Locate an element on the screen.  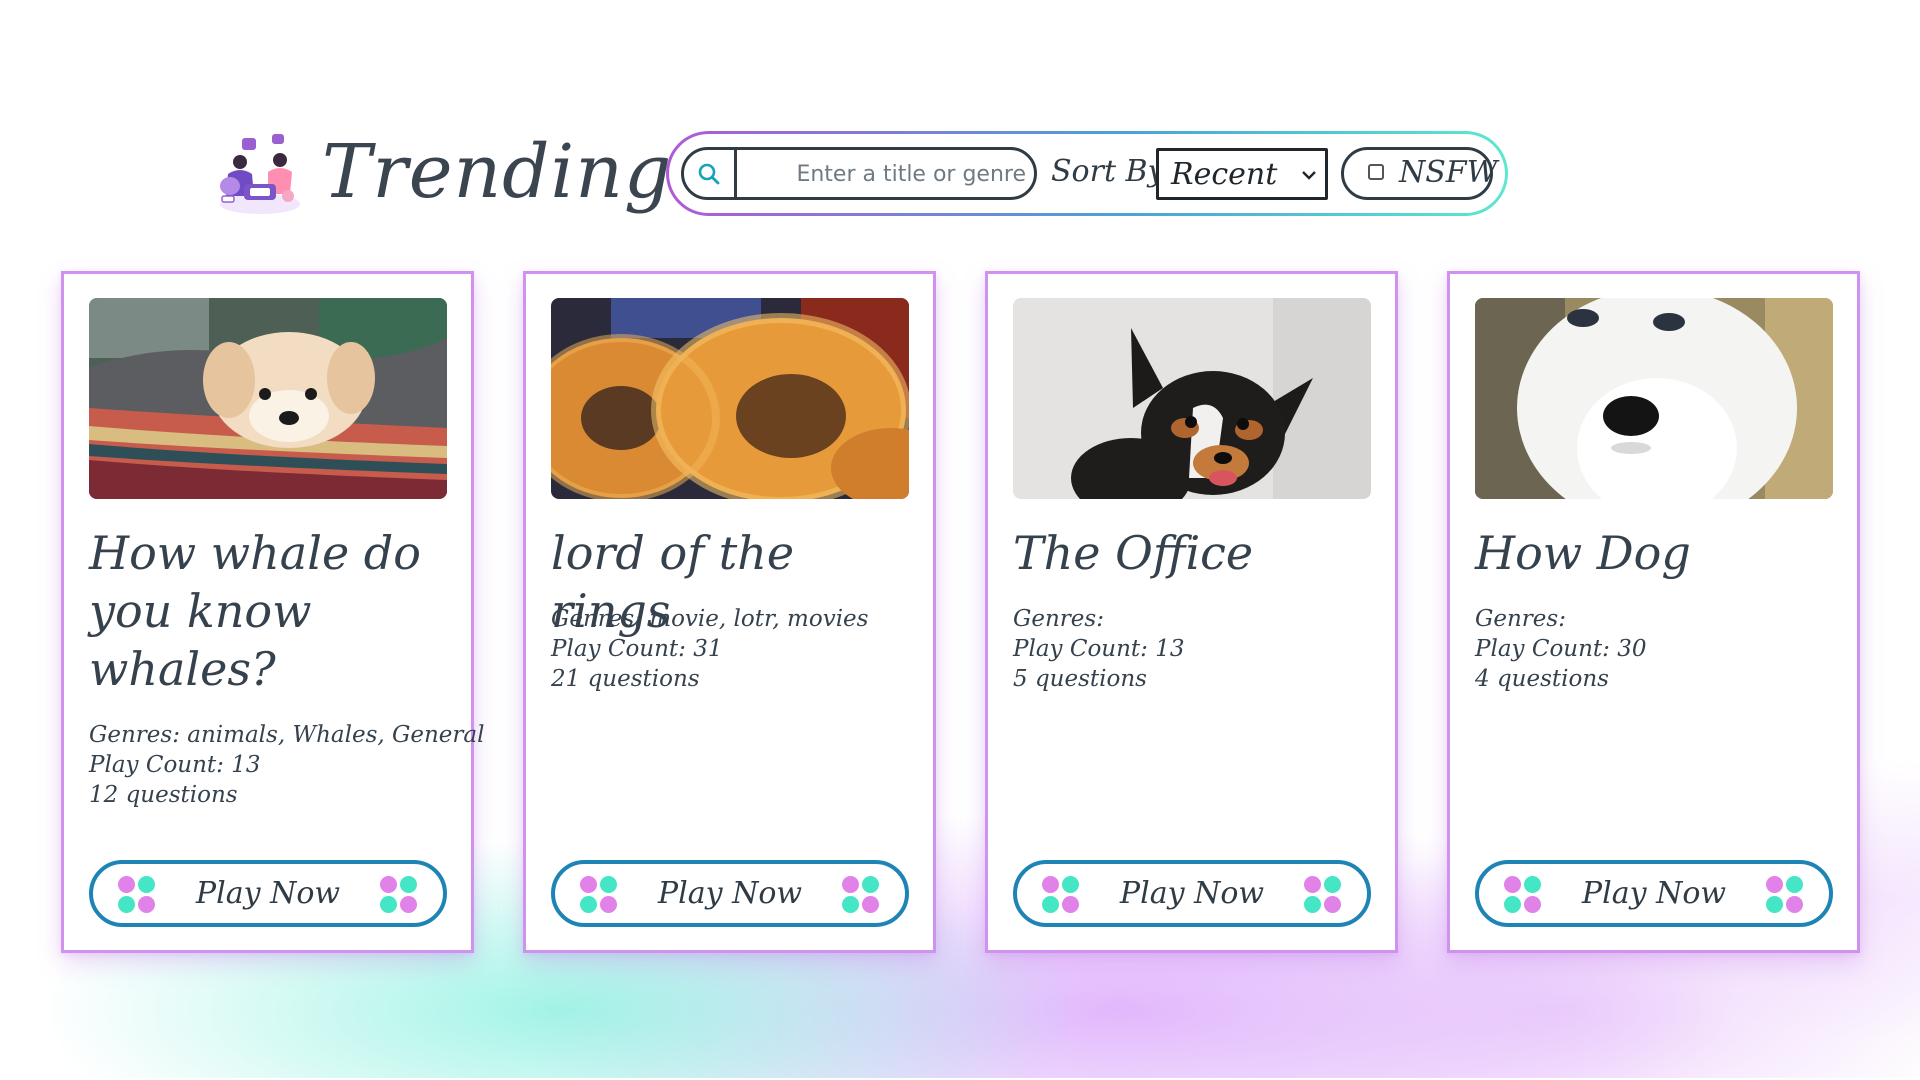
sort-select: Recent is located at coordinates (1242, 174).